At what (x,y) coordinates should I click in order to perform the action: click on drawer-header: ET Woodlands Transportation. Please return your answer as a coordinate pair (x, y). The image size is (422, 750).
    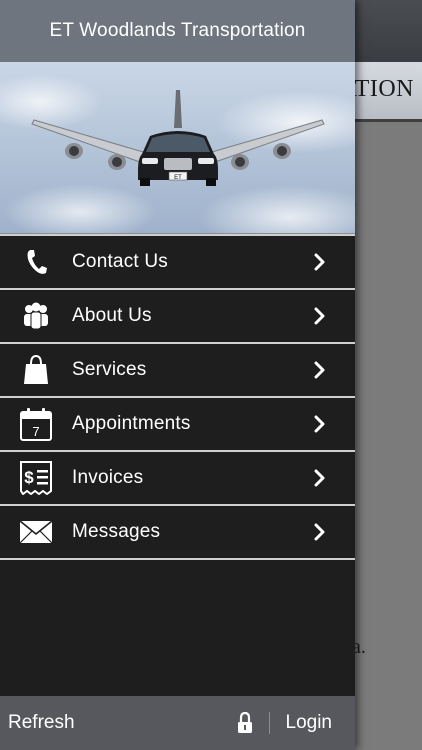
    Looking at the image, I should click on (177, 31).